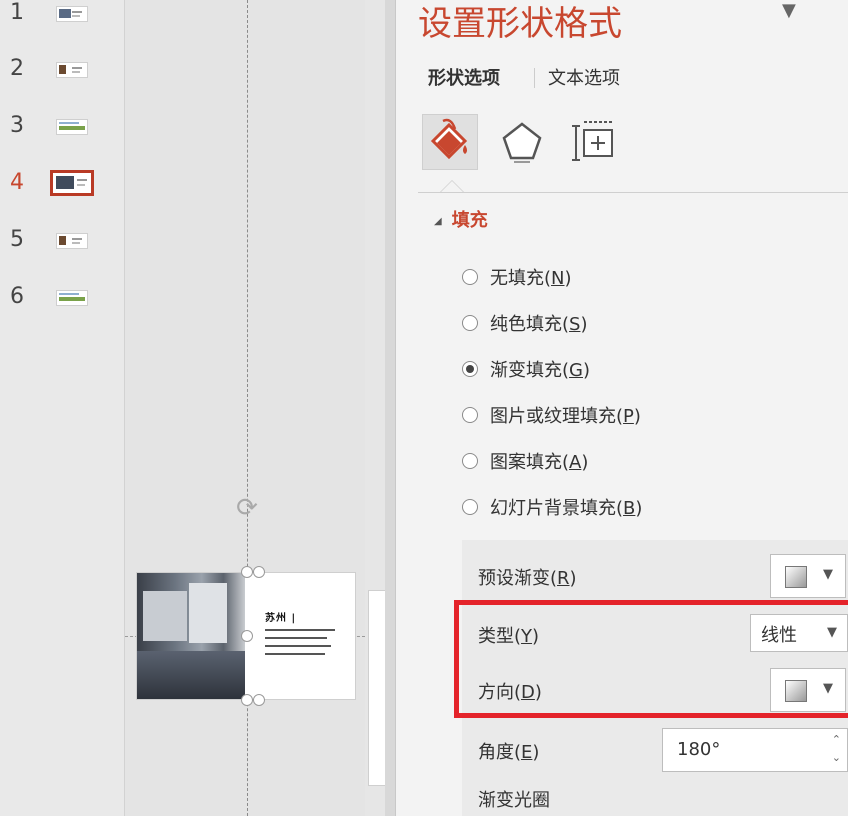 The width and height of the screenshot is (848, 816). Describe the element at coordinates (17, 239) in the screenshot. I see `slide-number: 5` at that location.